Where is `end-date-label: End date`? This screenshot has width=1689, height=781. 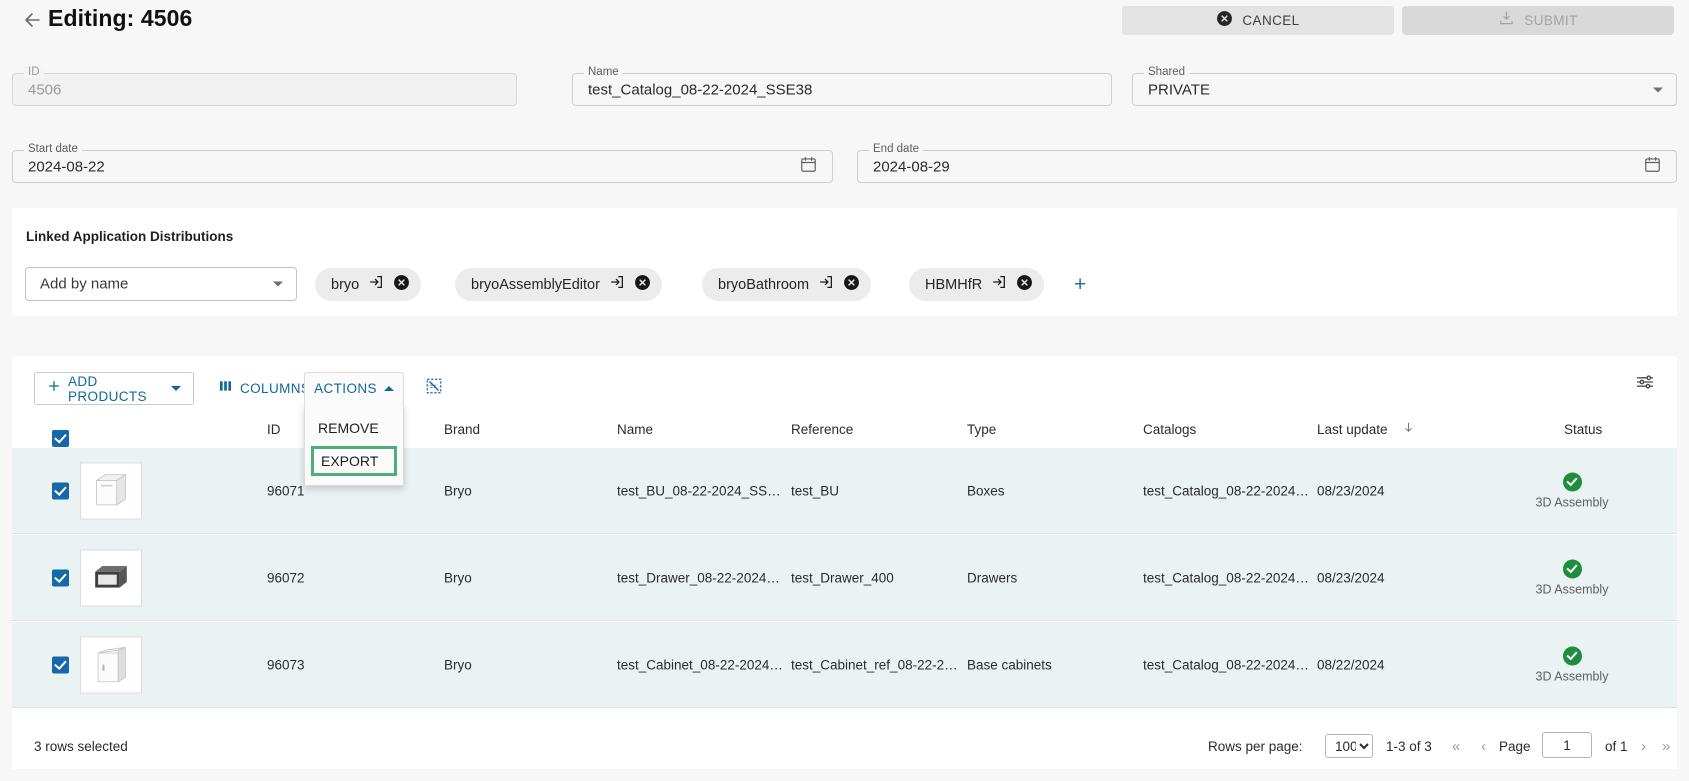 end-date-label: End date is located at coordinates (896, 149).